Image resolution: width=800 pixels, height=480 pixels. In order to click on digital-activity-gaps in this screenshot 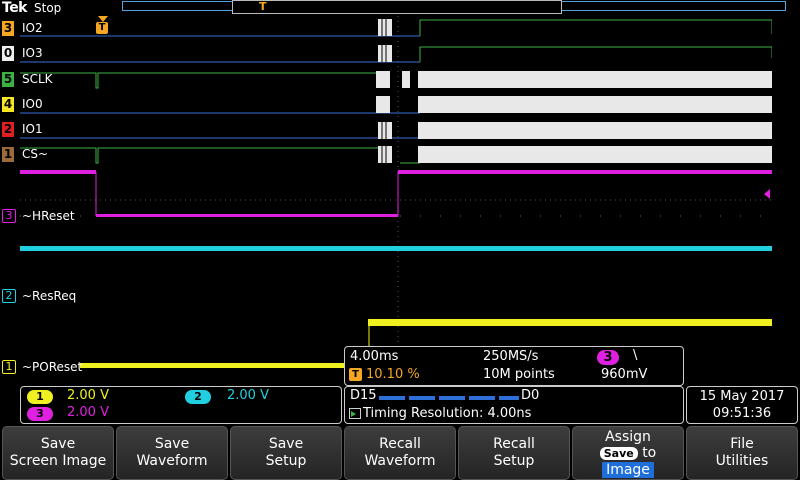, I will do `click(384, 91)`.